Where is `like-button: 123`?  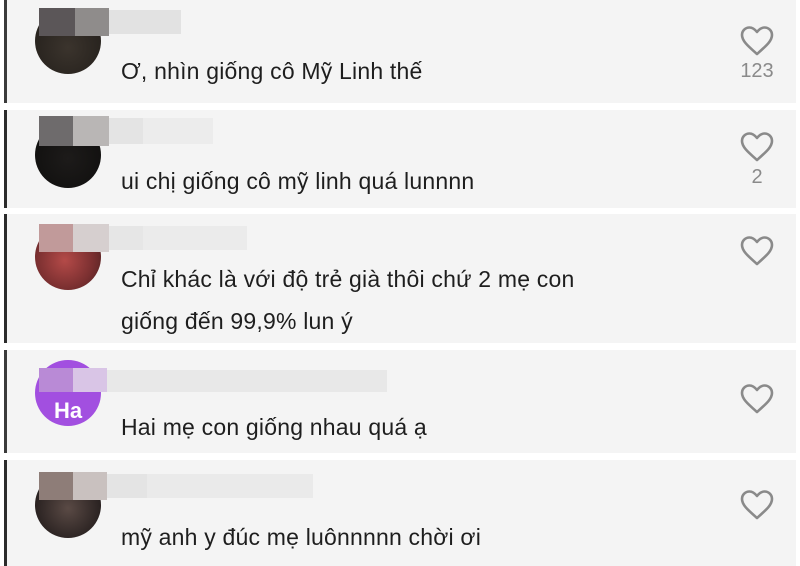 like-button: 123 is located at coordinates (757, 54).